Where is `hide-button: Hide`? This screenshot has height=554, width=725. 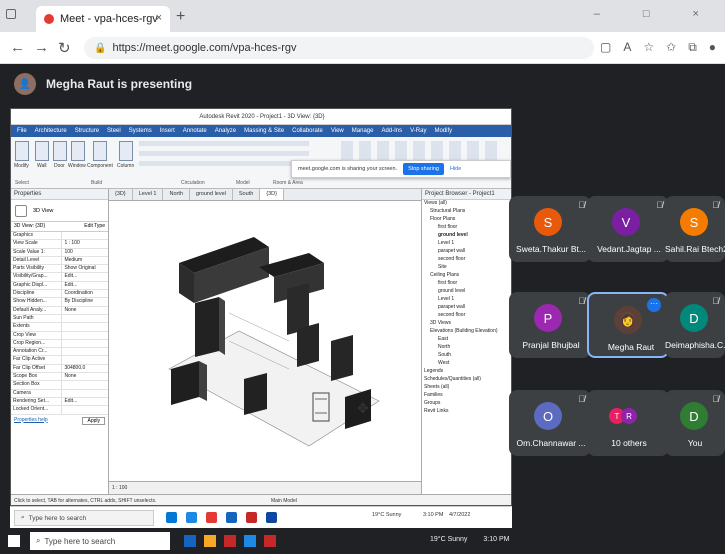 hide-button: Hide is located at coordinates (455, 169).